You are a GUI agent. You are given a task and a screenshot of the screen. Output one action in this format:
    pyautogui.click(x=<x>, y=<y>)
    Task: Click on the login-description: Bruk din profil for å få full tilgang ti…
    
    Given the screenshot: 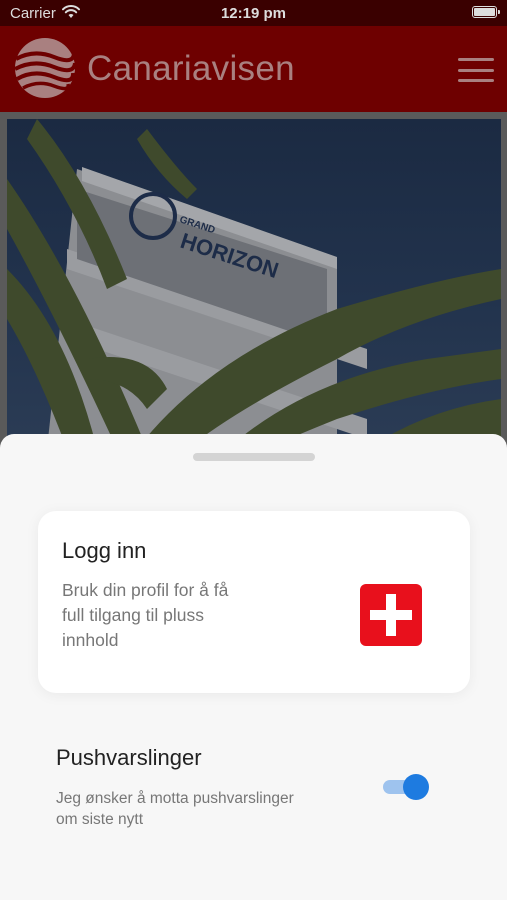 What is the action you would take?
    pyautogui.click(x=145, y=615)
    